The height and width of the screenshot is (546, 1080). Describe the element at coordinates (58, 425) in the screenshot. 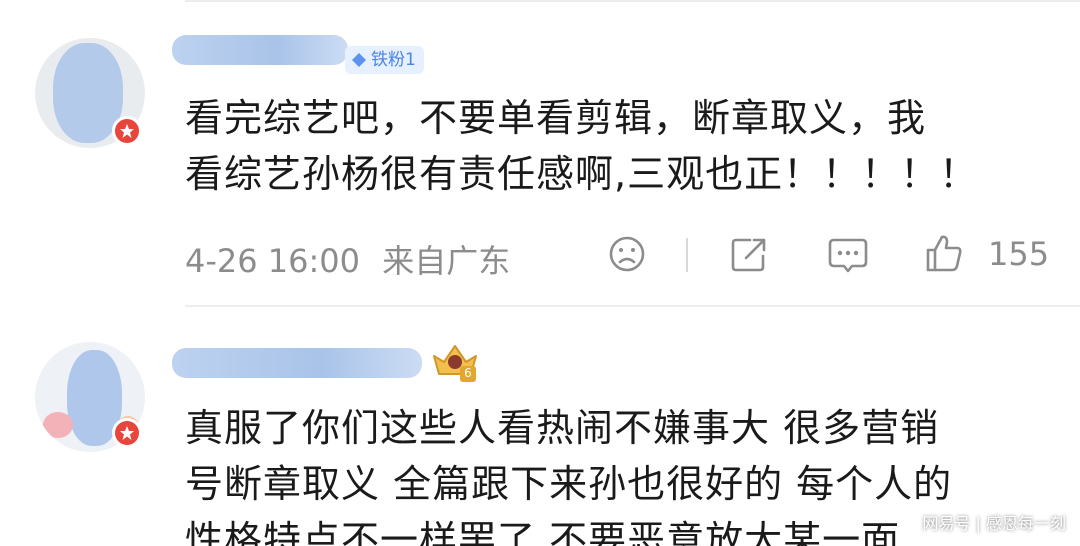

I see `avatar-decoration` at that location.